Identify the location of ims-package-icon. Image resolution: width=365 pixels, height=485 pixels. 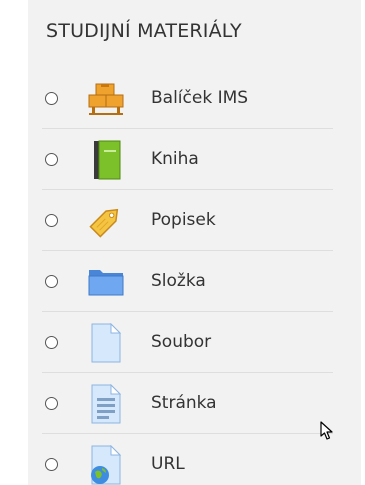
(106, 99).